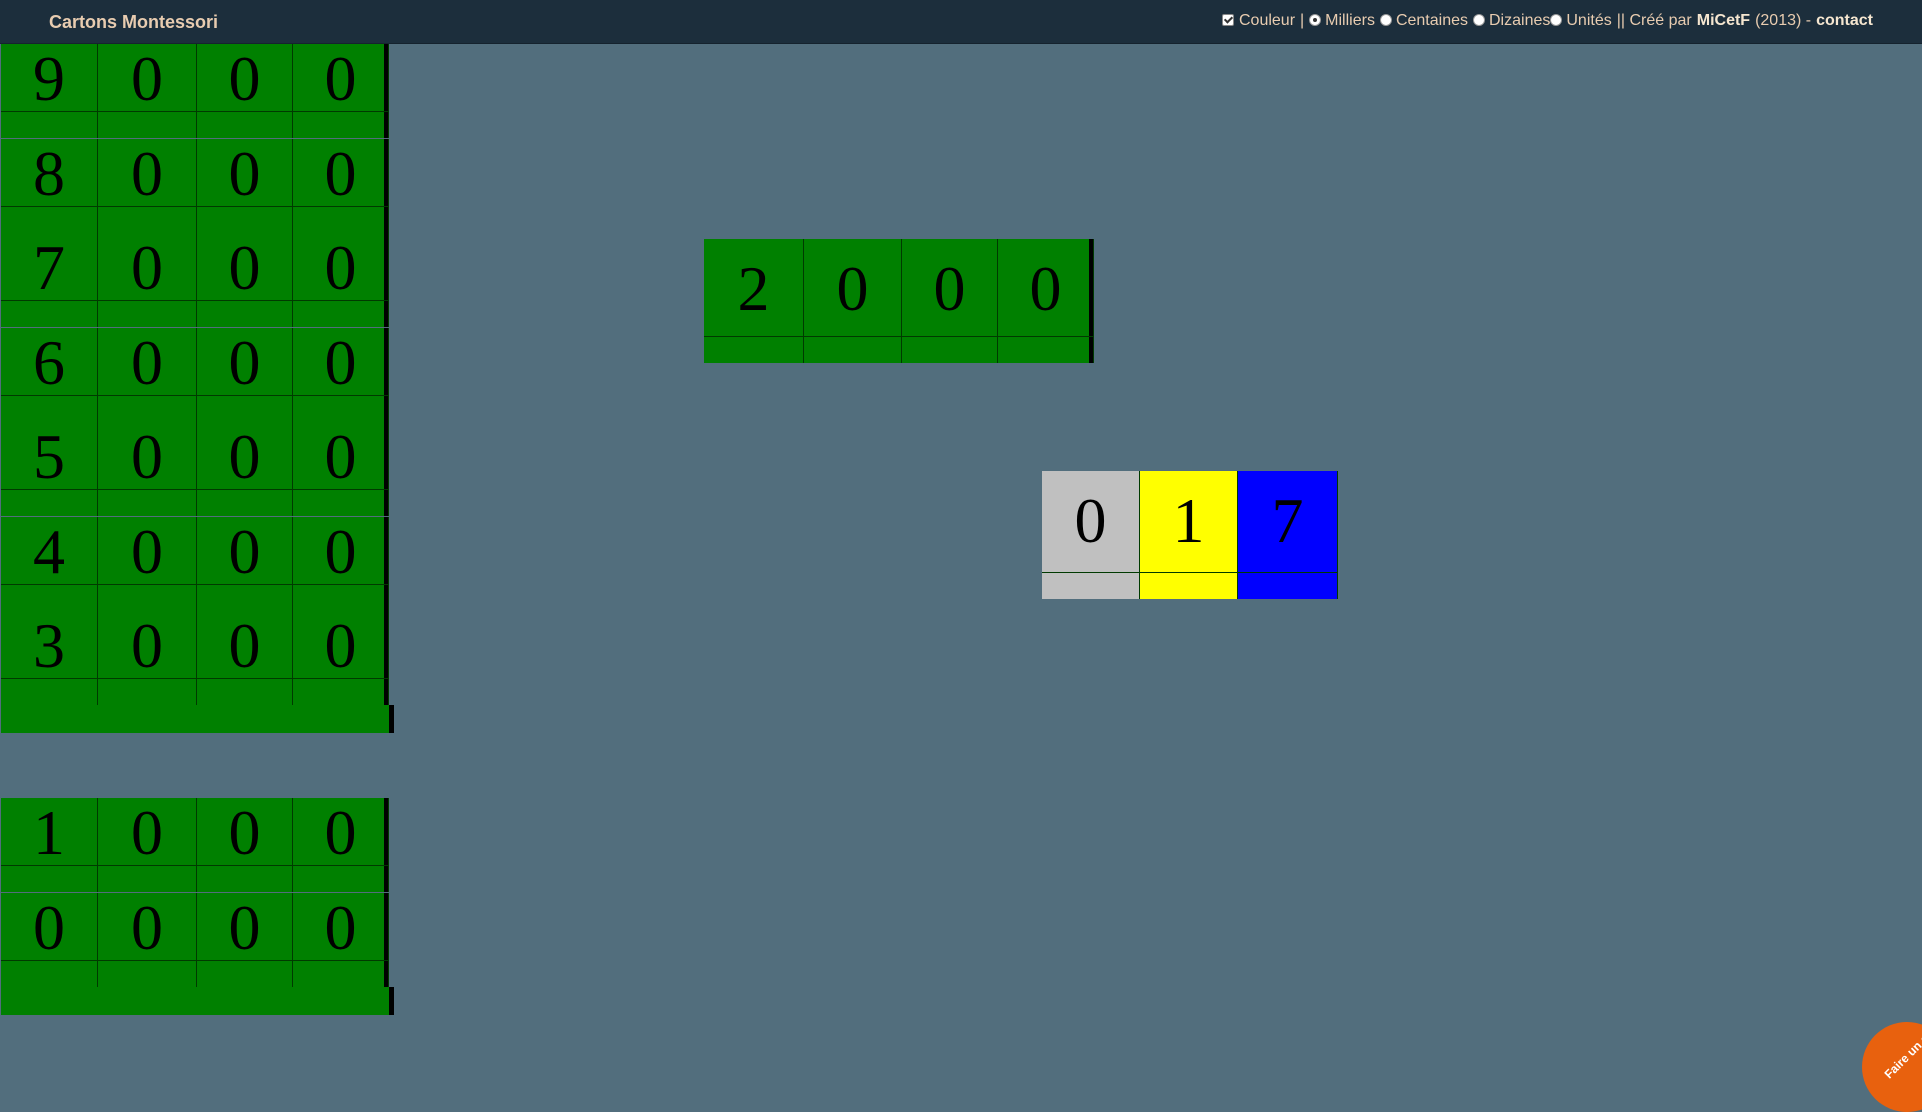 The height and width of the screenshot is (1112, 1922). Describe the element at coordinates (49, 551) in the screenshot. I see `card-digit: 4` at that location.